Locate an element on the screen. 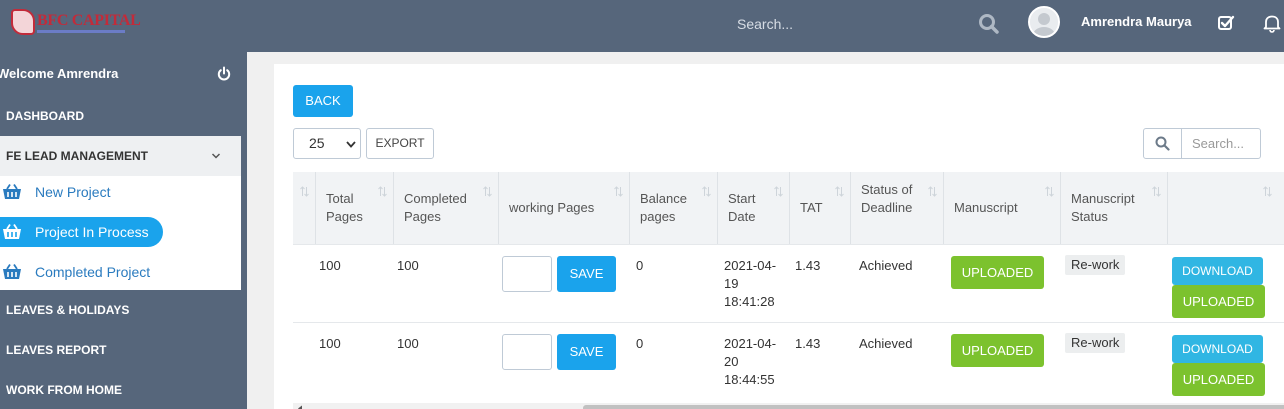 This screenshot has height=409, width=1284. sidebar-item-dashboard: DASHBOARD is located at coordinates (45, 116).